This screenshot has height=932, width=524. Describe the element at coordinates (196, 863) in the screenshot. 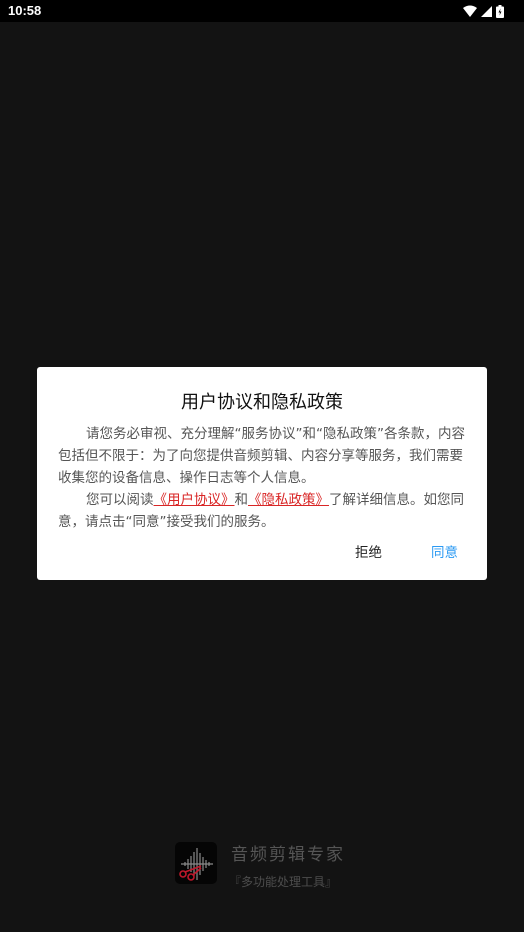

I see `app-logo-icon` at that location.